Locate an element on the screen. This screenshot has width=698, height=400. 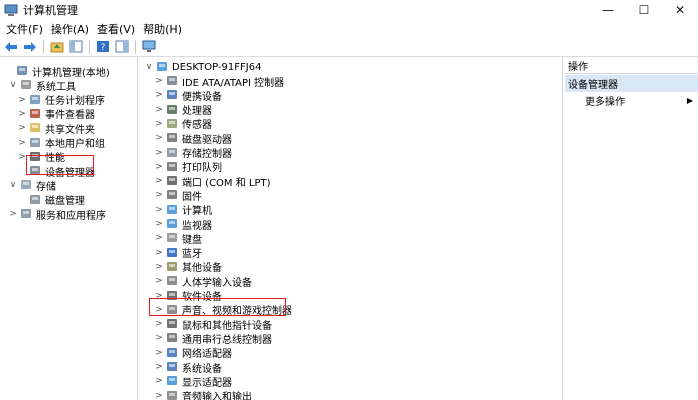
device-category: > 通用串行总线控制器 is located at coordinates (213, 338).